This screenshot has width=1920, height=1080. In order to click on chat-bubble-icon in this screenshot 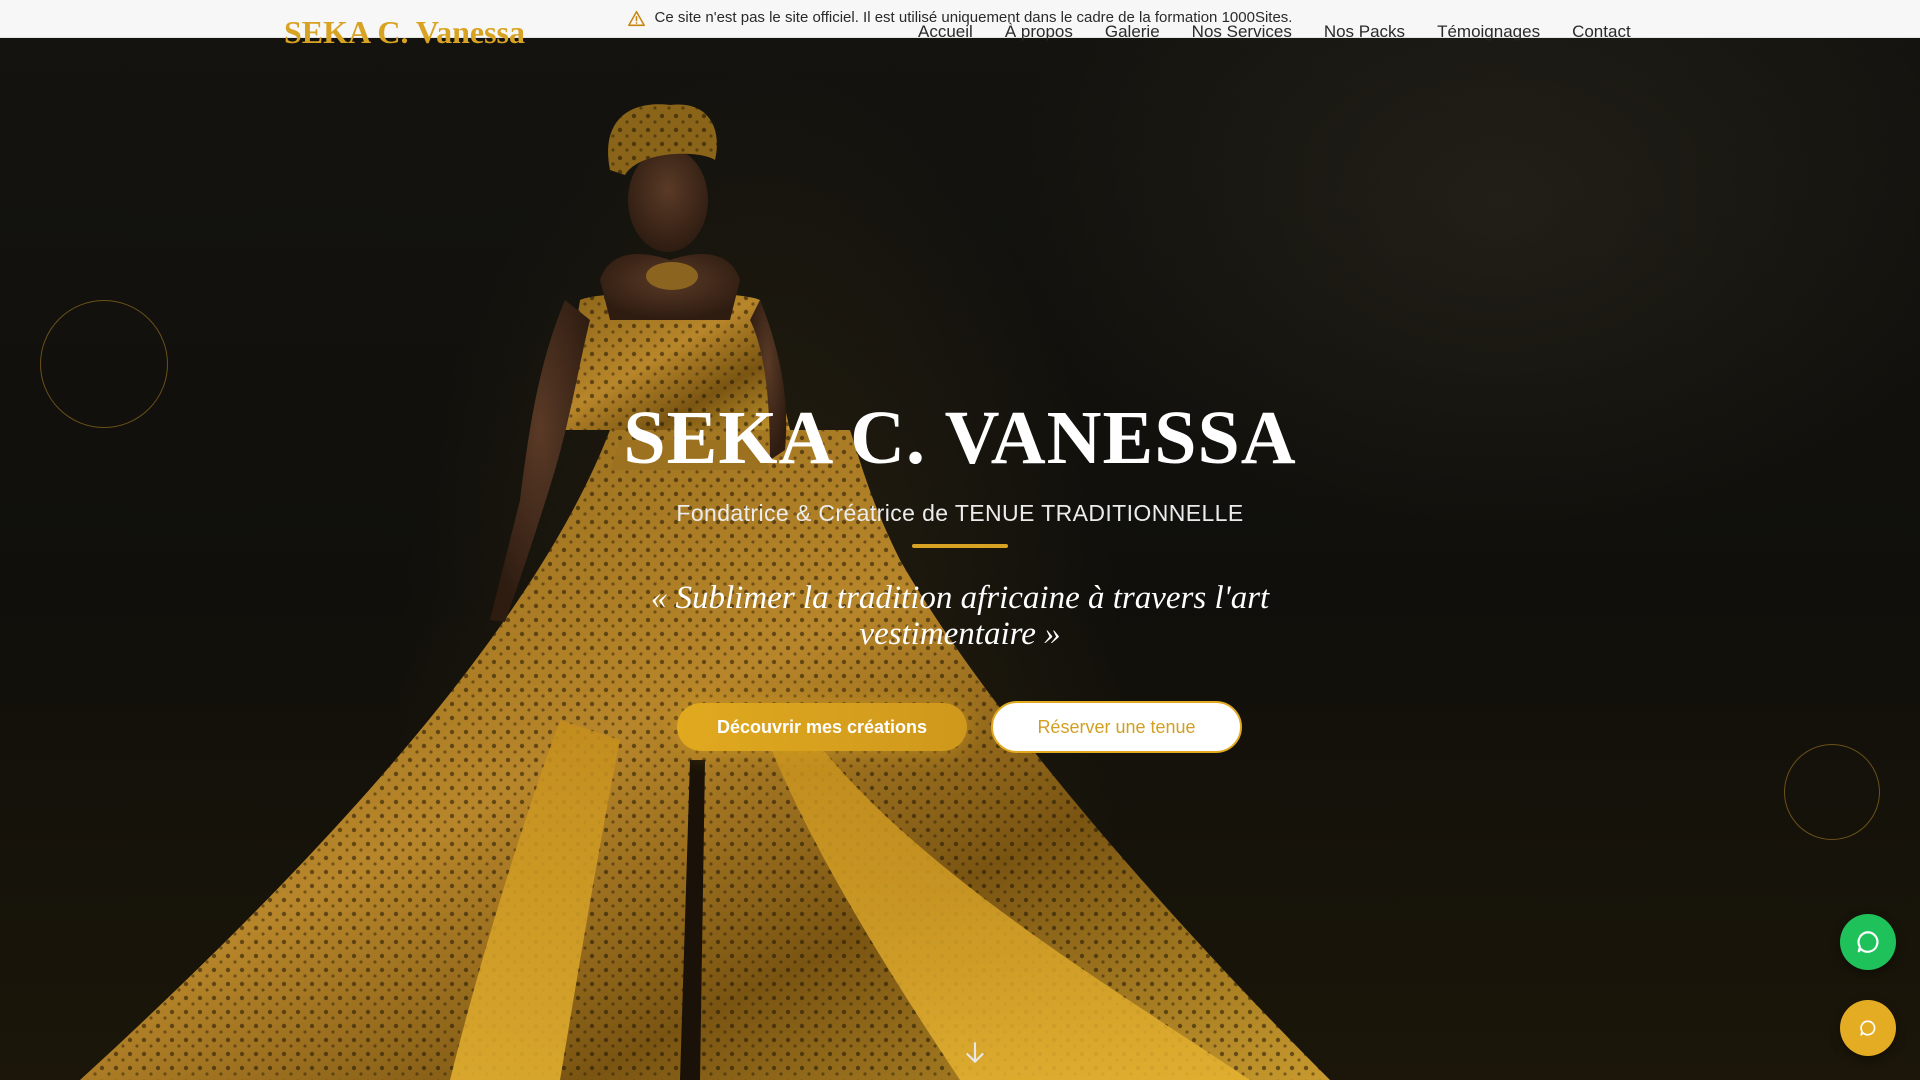, I will do `click(1868, 1028)`.